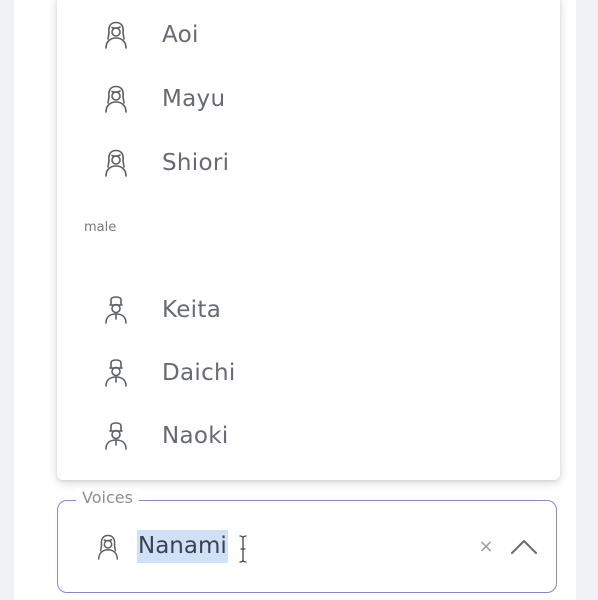 The height and width of the screenshot is (600, 598). Describe the element at coordinates (308, 310) in the screenshot. I see `voice-option-keita: Keita` at that location.